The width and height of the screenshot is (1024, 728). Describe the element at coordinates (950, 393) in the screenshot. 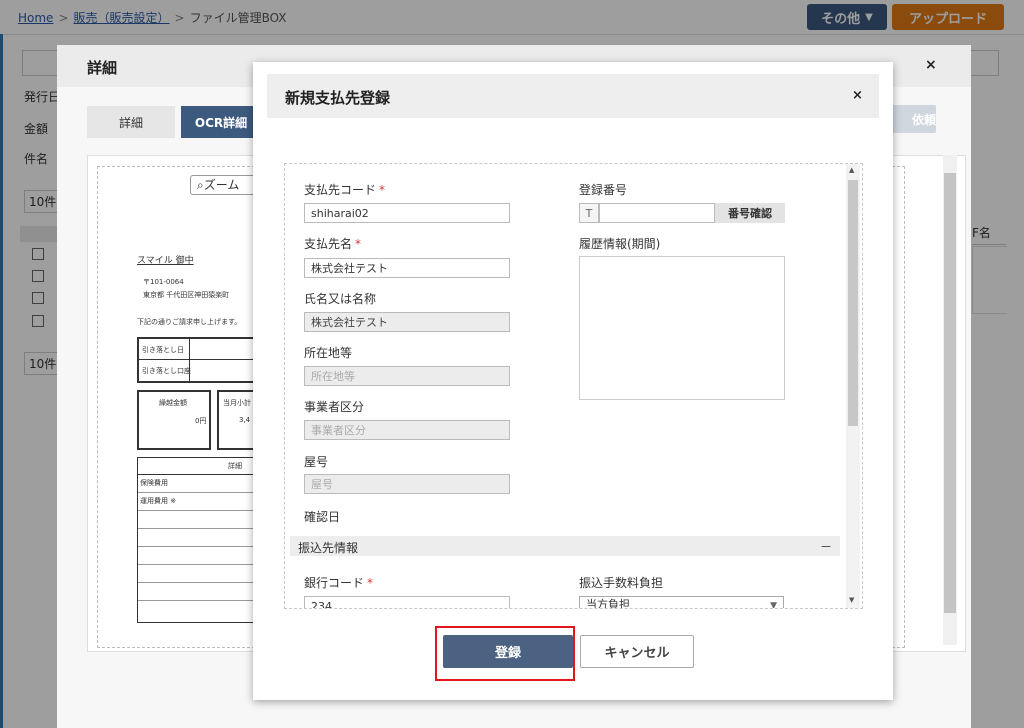

I see `detail-scroll-thumb` at that location.